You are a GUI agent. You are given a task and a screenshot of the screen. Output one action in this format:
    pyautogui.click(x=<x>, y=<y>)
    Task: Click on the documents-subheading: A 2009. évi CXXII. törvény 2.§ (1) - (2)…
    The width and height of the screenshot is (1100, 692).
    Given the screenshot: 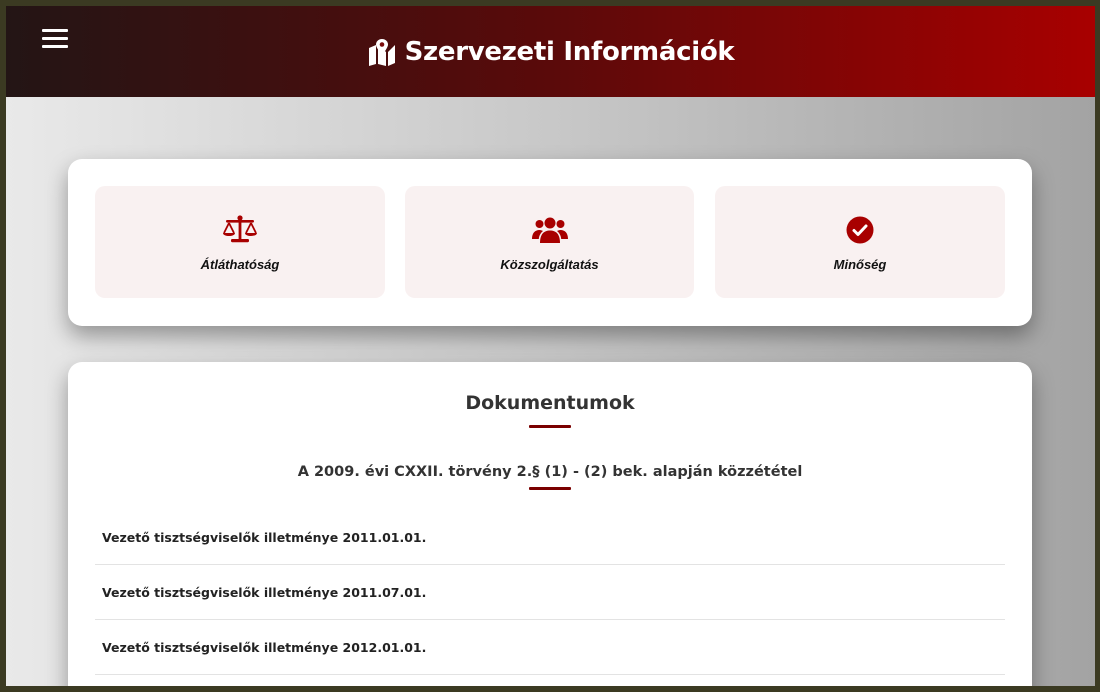 What is the action you would take?
    pyautogui.click(x=550, y=472)
    